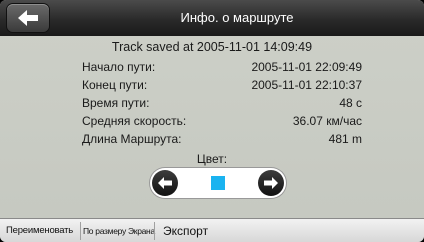 This screenshot has width=424, height=242. I want to click on bottom-toolbar: Переименовать По размеру Экрана Экспорт, so click(212, 230).